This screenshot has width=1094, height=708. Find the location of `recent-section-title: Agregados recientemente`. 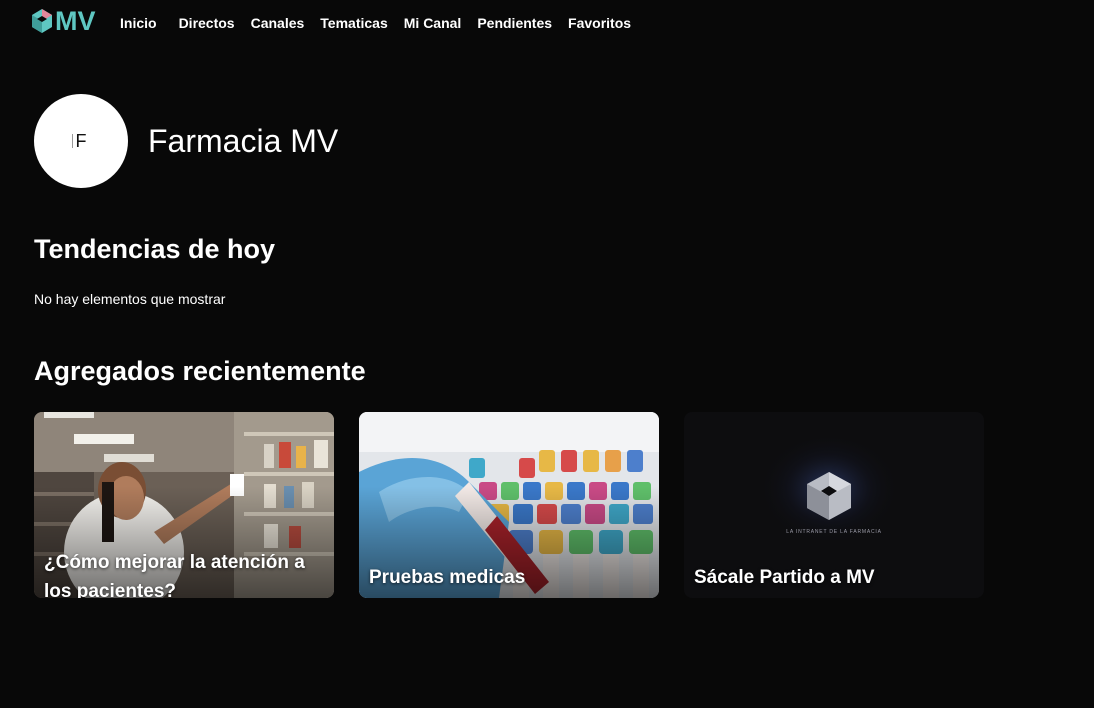

recent-section-title: Agregados recientemente is located at coordinates (200, 371).